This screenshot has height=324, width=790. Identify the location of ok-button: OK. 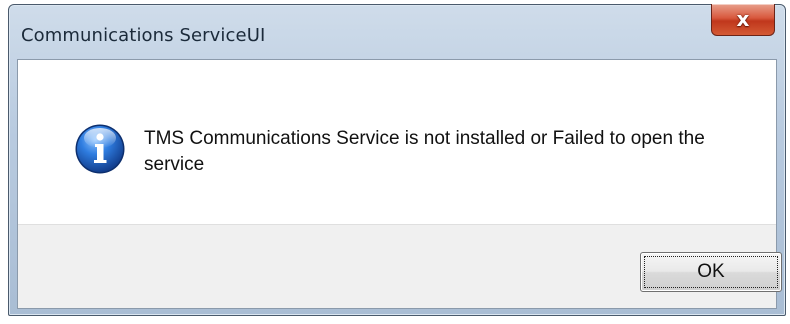
(711, 272).